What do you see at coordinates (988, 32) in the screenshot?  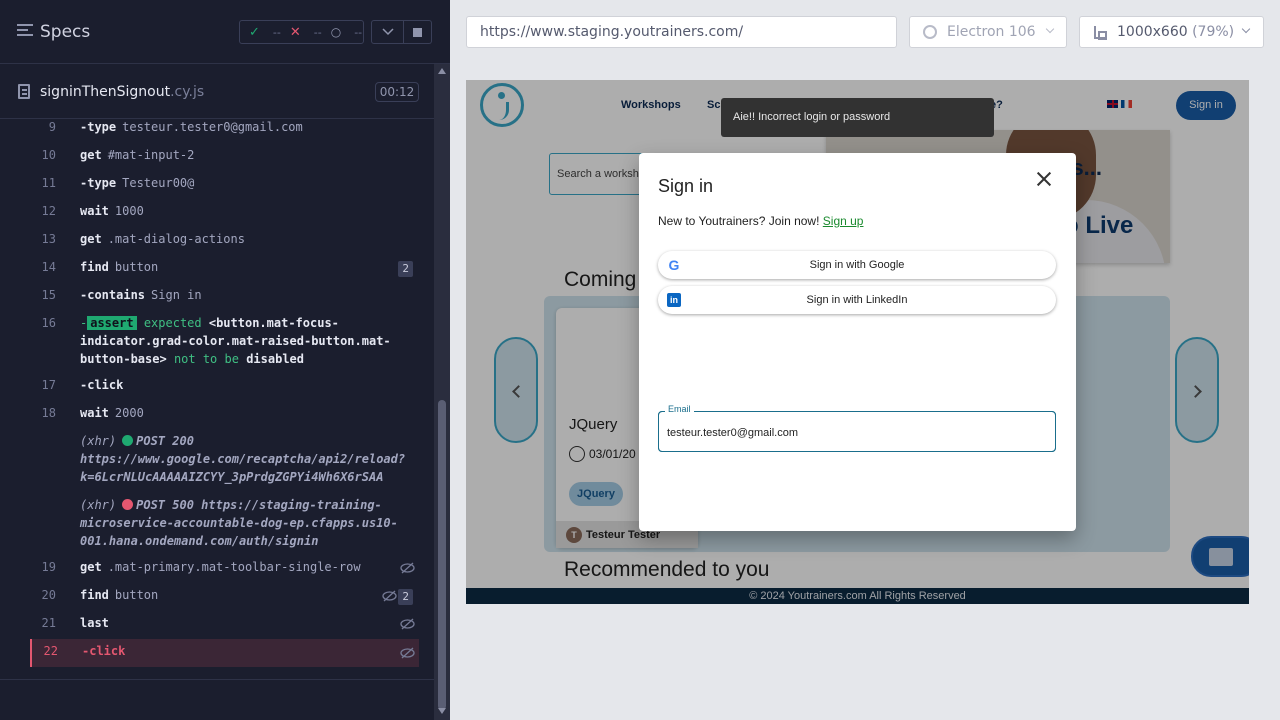 I see `browser-selector: Electron 106` at bounding box center [988, 32].